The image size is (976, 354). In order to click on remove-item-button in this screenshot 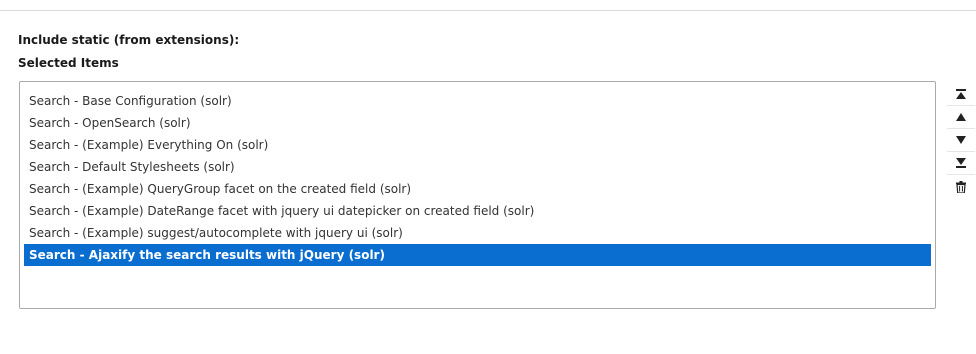, I will do `click(961, 186)`.